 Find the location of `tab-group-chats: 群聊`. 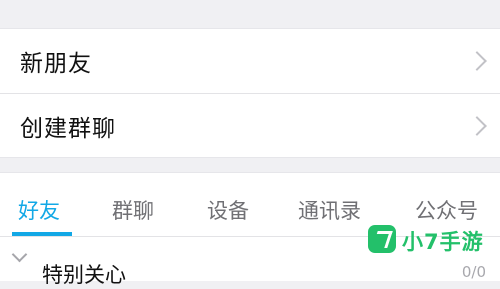

tab-group-chats: 群聊 is located at coordinates (133, 210).